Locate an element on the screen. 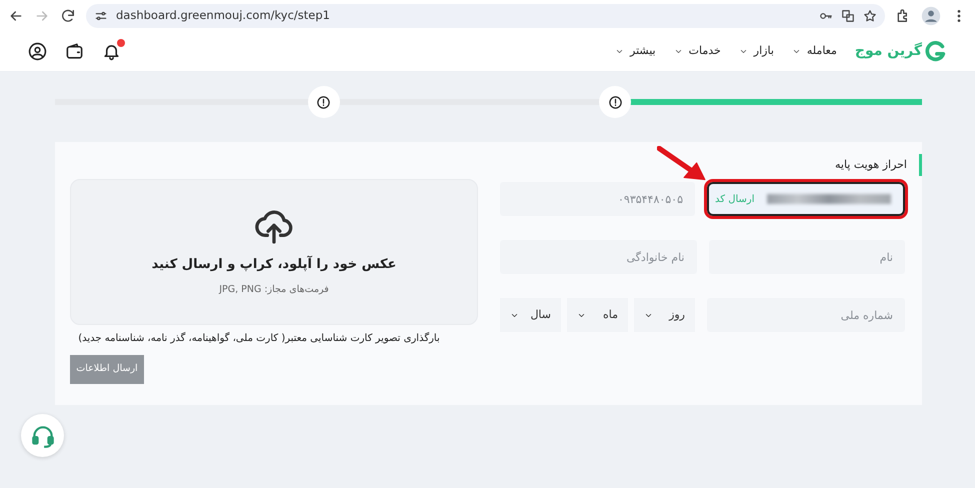 The image size is (975, 488). site-info-icon is located at coordinates (101, 16).